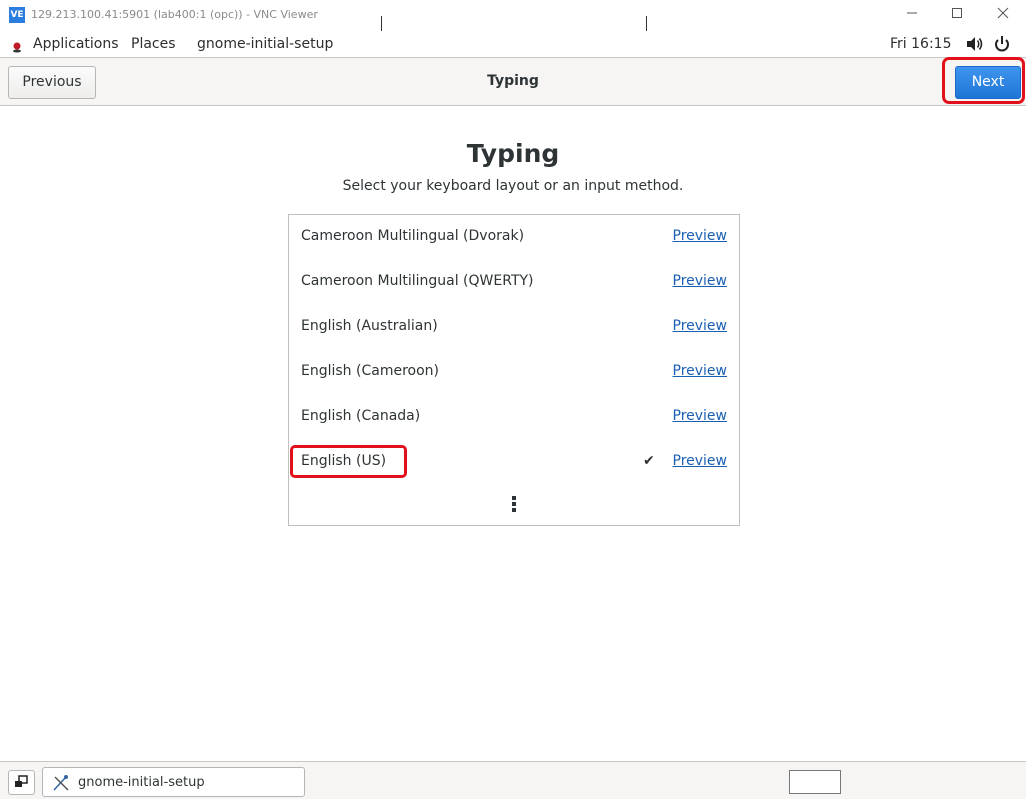 The height and width of the screenshot is (799, 1026). What do you see at coordinates (957, 15) in the screenshot?
I see `maximize-icon` at bounding box center [957, 15].